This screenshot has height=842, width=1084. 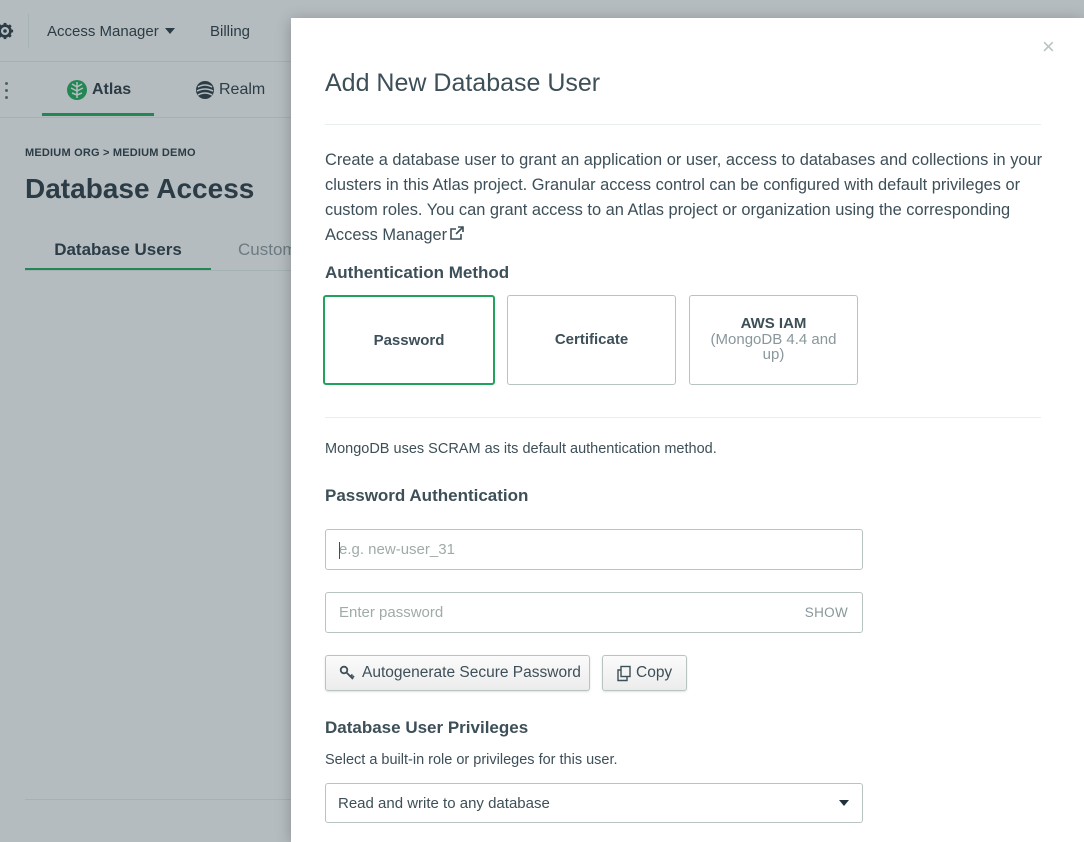 I want to click on privileges-title: Database User Privileges, so click(x=427, y=727).